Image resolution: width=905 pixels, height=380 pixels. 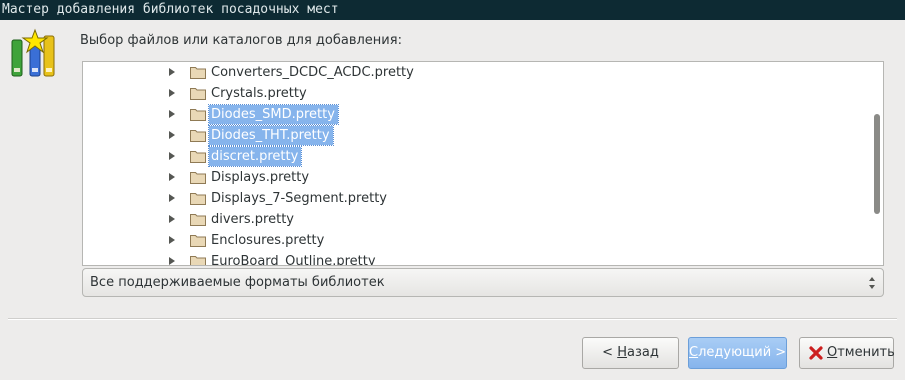 I want to click on tree-row: divers.pretty, so click(x=473, y=219).